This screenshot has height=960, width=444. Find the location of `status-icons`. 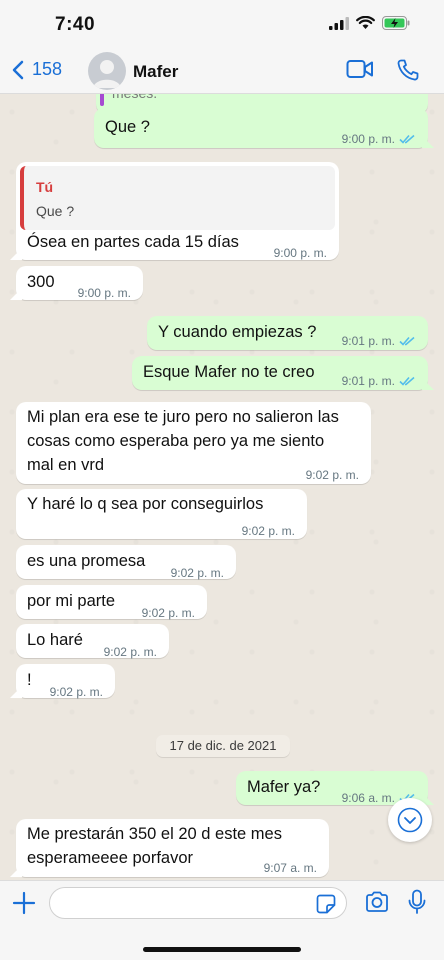

status-icons is located at coordinates (369, 23).